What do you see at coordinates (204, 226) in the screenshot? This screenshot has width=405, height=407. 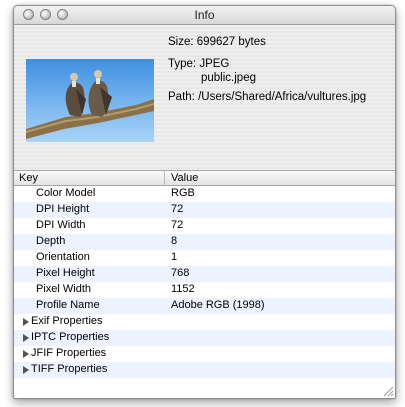 I see `table-row: DPI Width 72` at bounding box center [204, 226].